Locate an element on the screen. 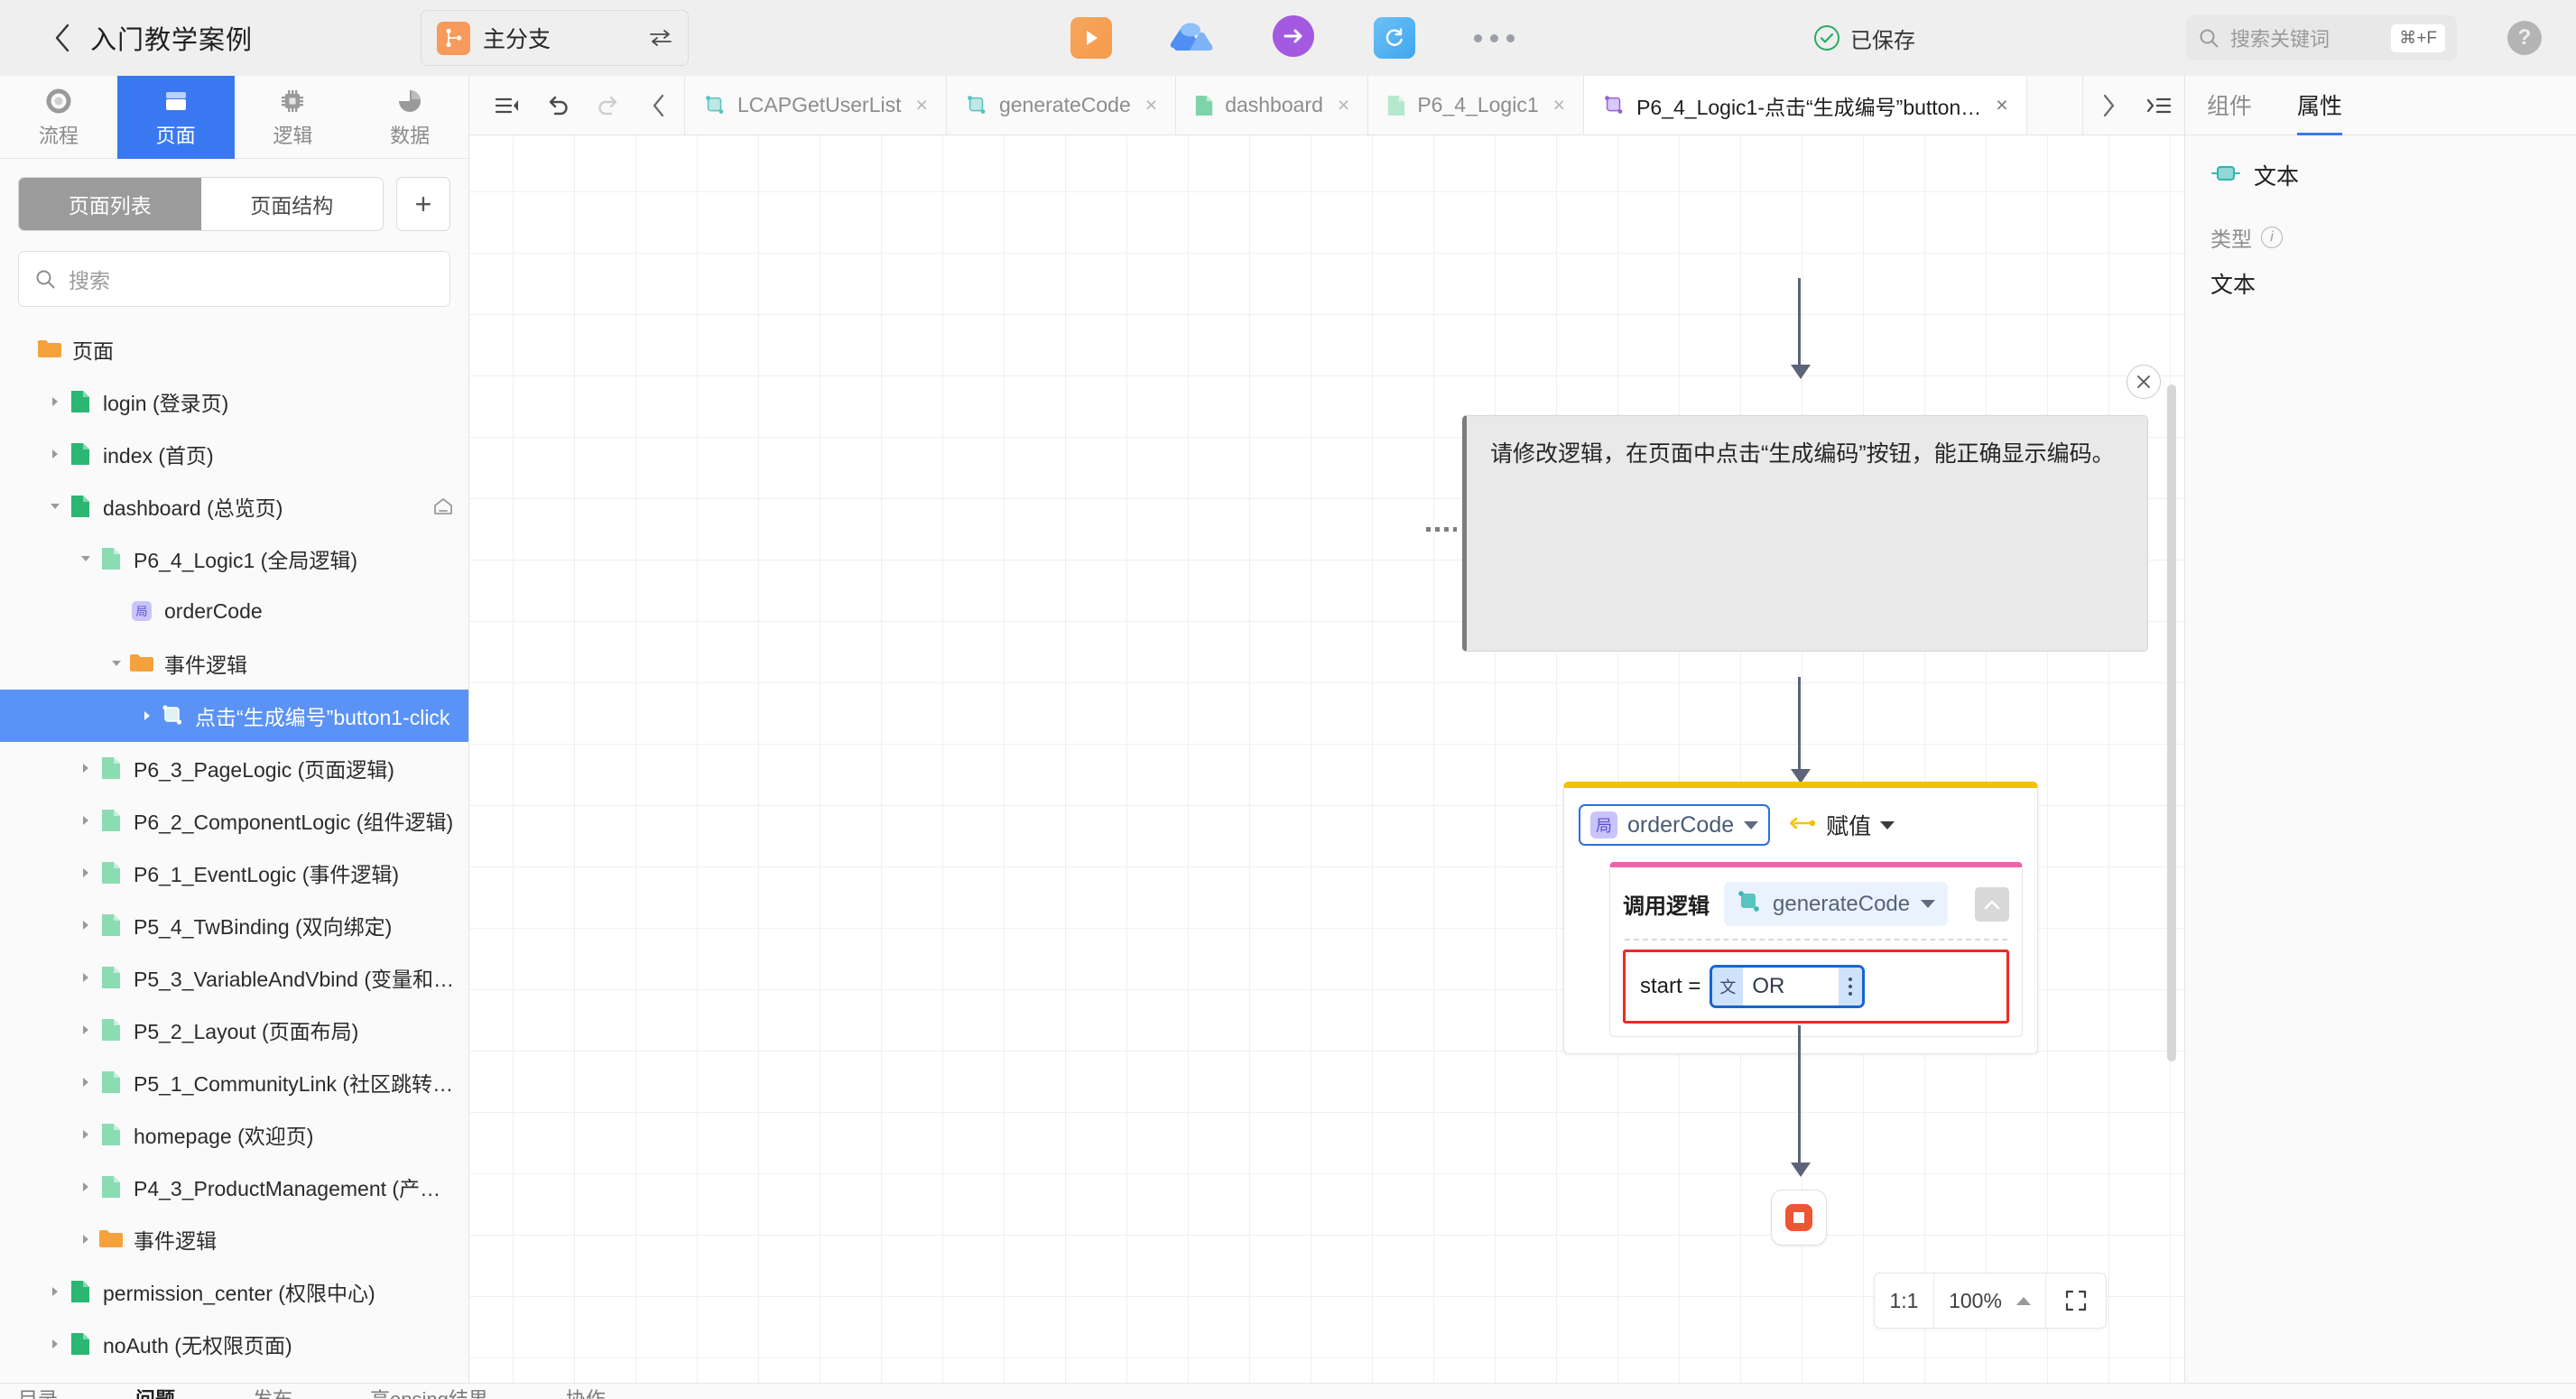 The width and height of the screenshot is (2576, 1399). editor-tab-active: P6_4_Logic1-点击“生成编号”button… × is located at coordinates (1806, 105).